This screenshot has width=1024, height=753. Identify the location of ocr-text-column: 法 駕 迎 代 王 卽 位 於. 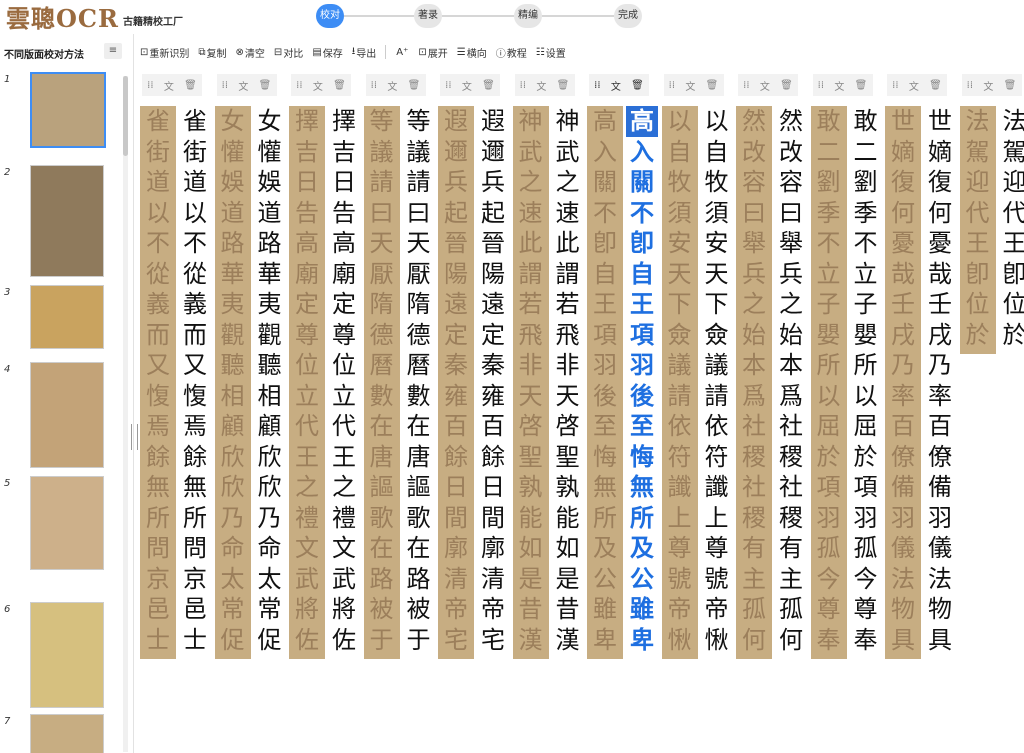
(1010, 228).